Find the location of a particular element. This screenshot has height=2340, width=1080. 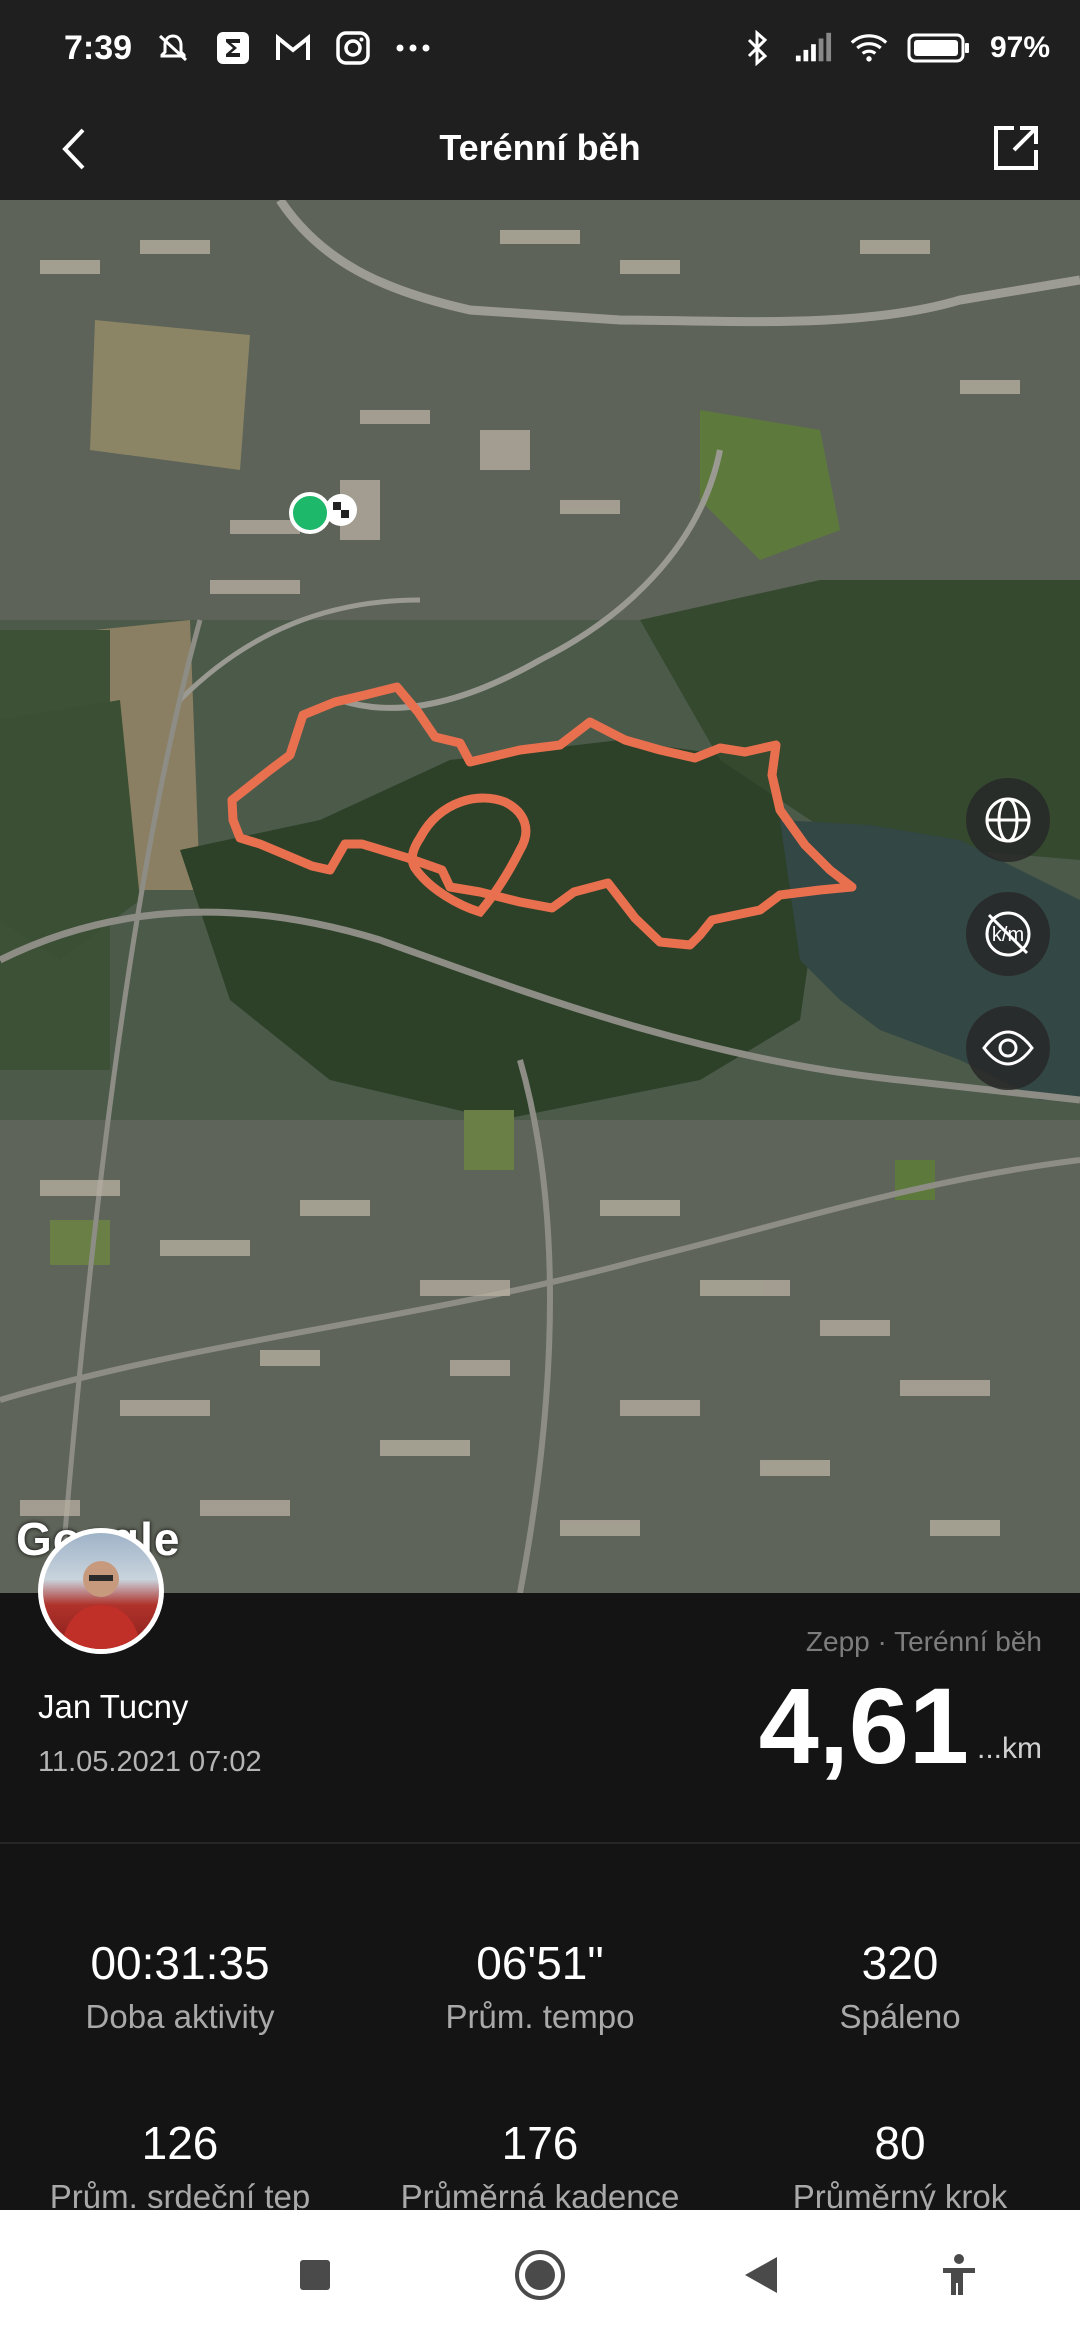

accessibility-icon is located at coordinates (959, 2274).